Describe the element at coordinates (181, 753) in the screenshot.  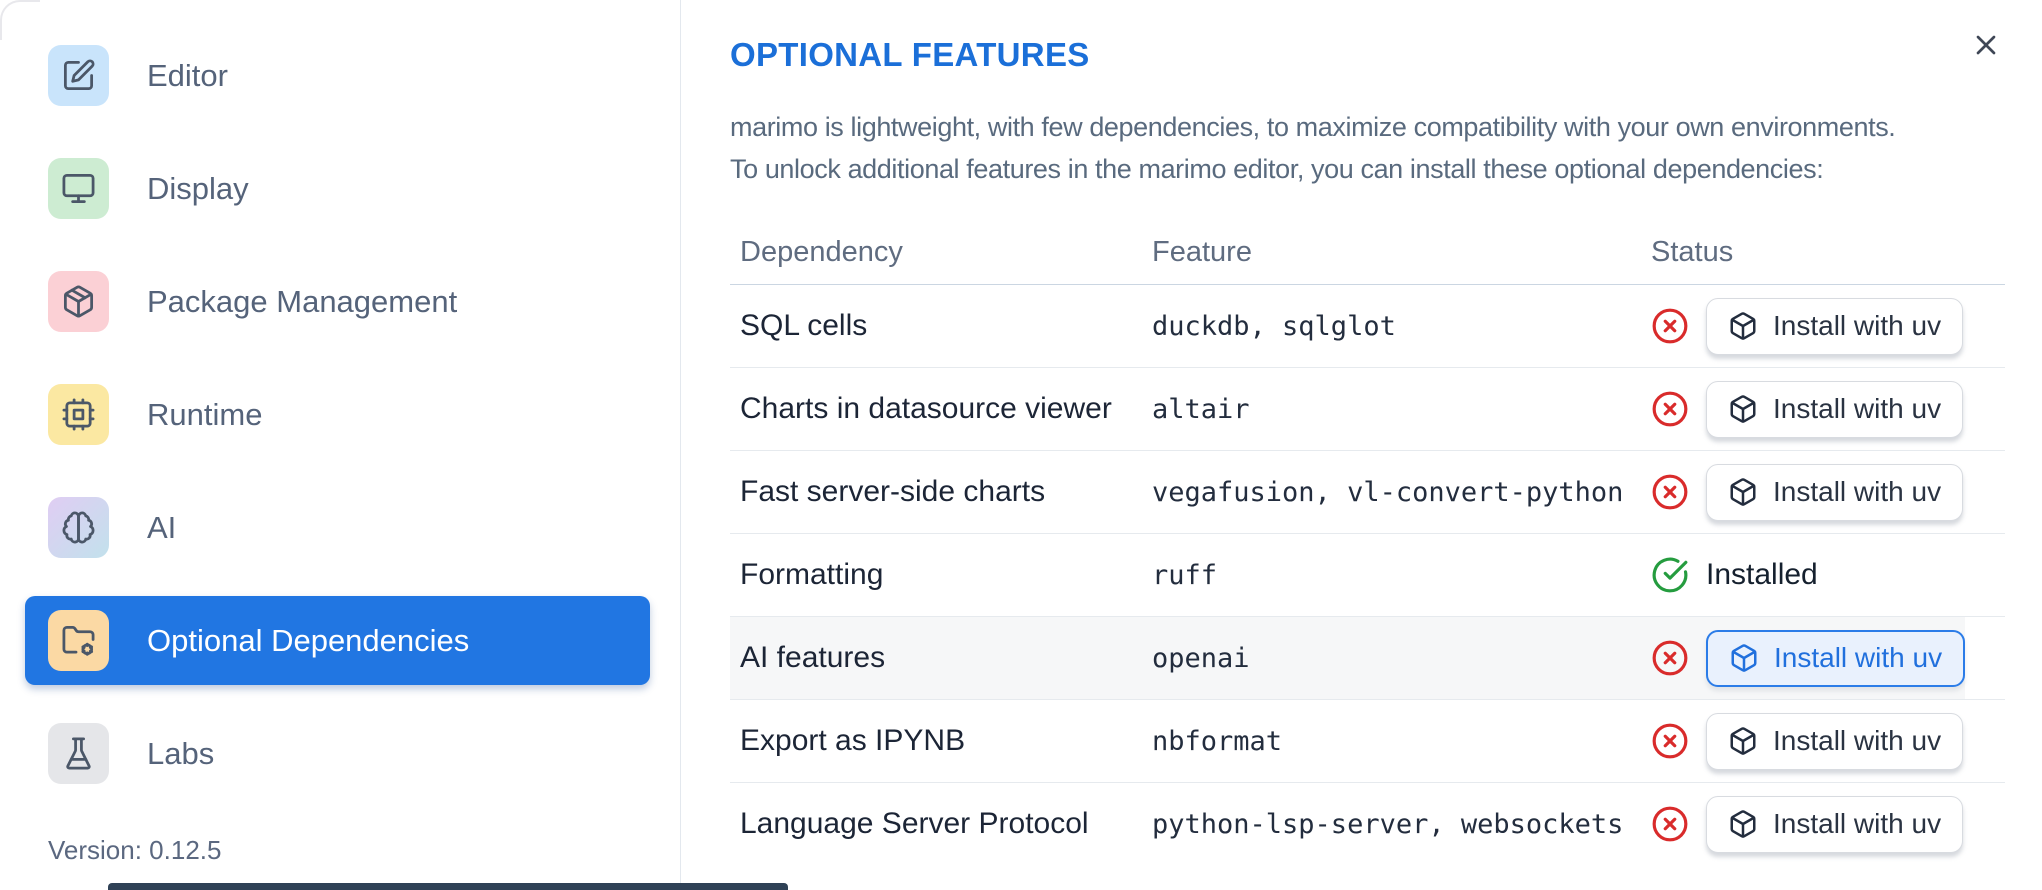
I see `sidebar-item-label: Labs` at that location.